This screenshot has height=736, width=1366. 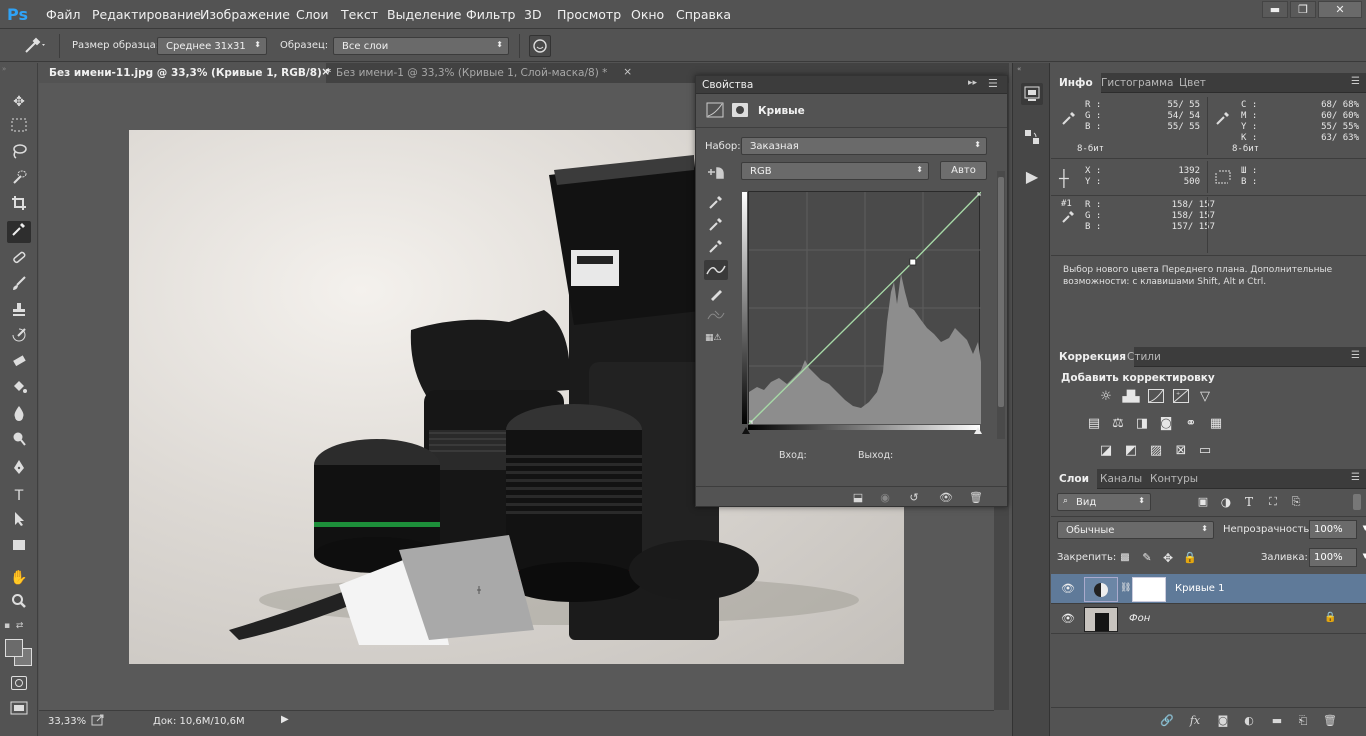 What do you see at coordinates (885, 498) in the screenshot?
I see `view-previous-state-icon: ◉` at bounding box center [885, 498].